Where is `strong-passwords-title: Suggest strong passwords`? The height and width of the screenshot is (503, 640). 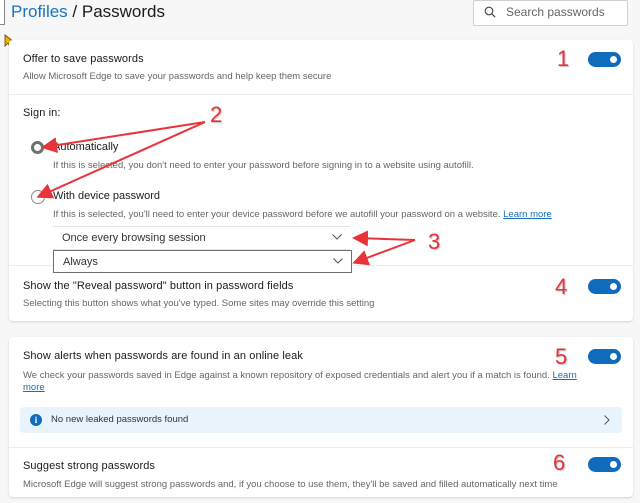
strong-passwords-title: Suggest strong passwords is located at coordinates (89, 466).